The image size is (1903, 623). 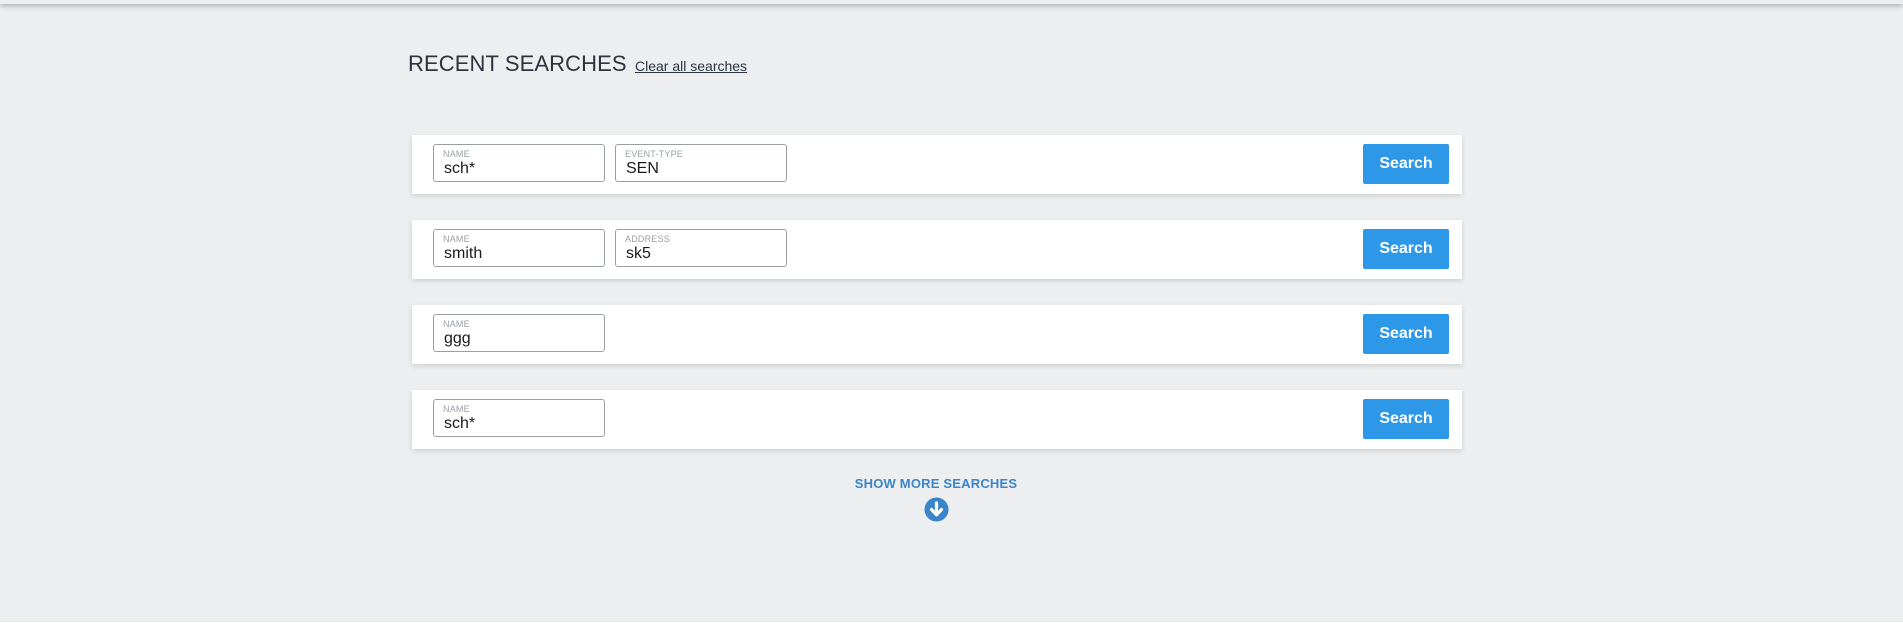 I want to click on field-value: SEN, so click(x=642, y=168).